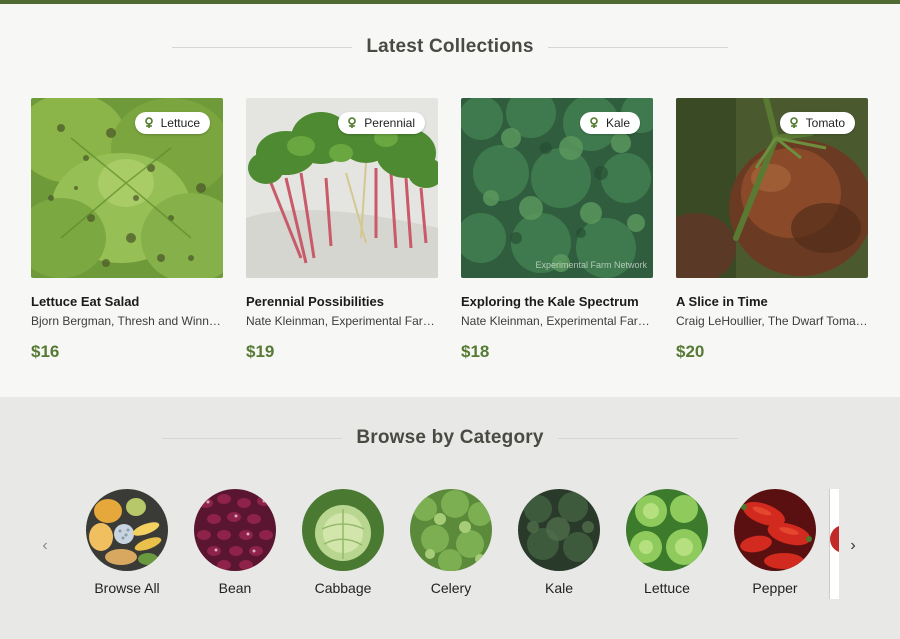 This screenshot has width=900, height=639. Describe the element at coordinates (617, 123) in the screenshot. I see `tag-label: Kale` at that location.